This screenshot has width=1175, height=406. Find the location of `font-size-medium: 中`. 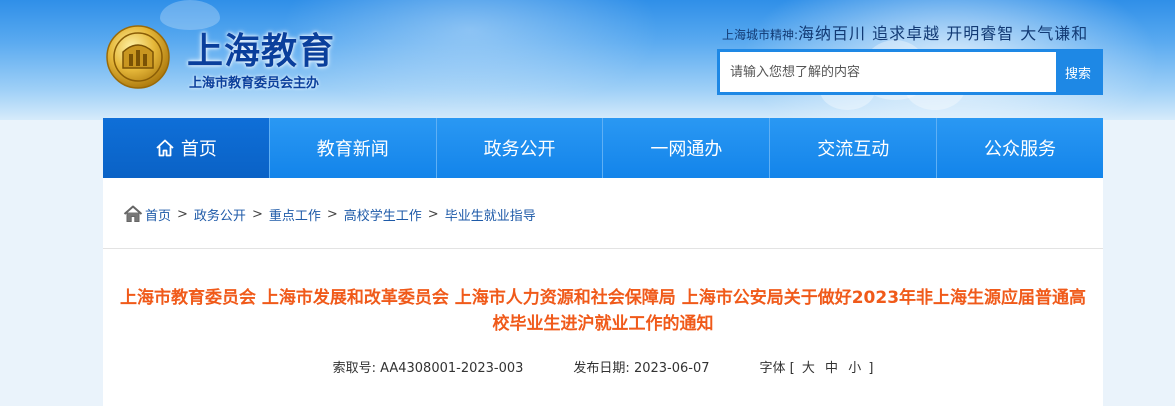

font-size-medium: 中 is located at coordinates (831, 368).